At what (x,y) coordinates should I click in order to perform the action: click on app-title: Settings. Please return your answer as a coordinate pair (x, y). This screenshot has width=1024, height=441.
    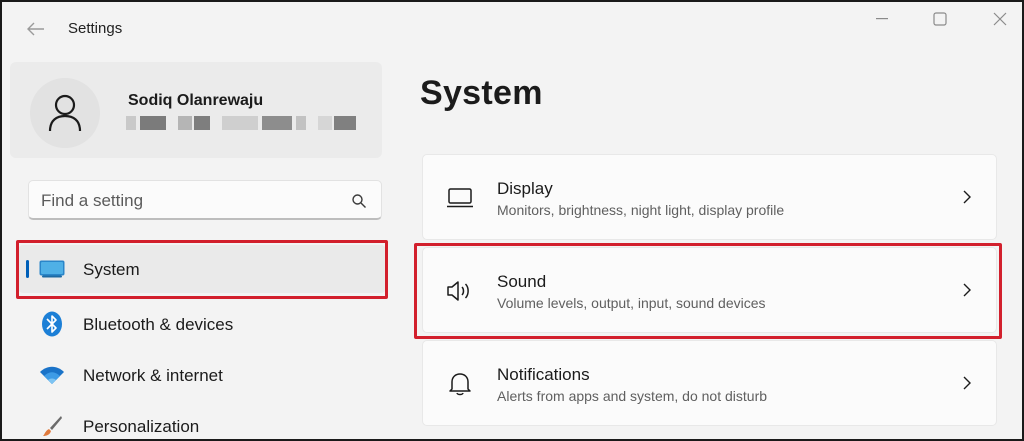
    Looking at the image, I should click on (95, 28).